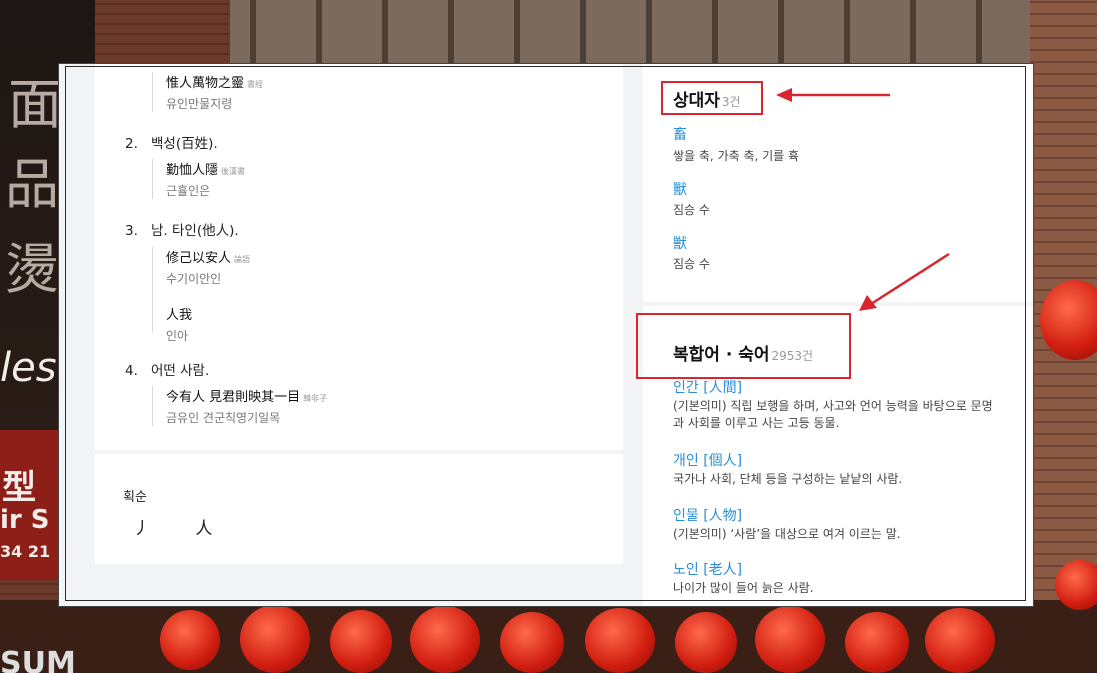  I want to click on example-block: 惟人萬物之靈 書經 유인만물지령, so click(207, 92).